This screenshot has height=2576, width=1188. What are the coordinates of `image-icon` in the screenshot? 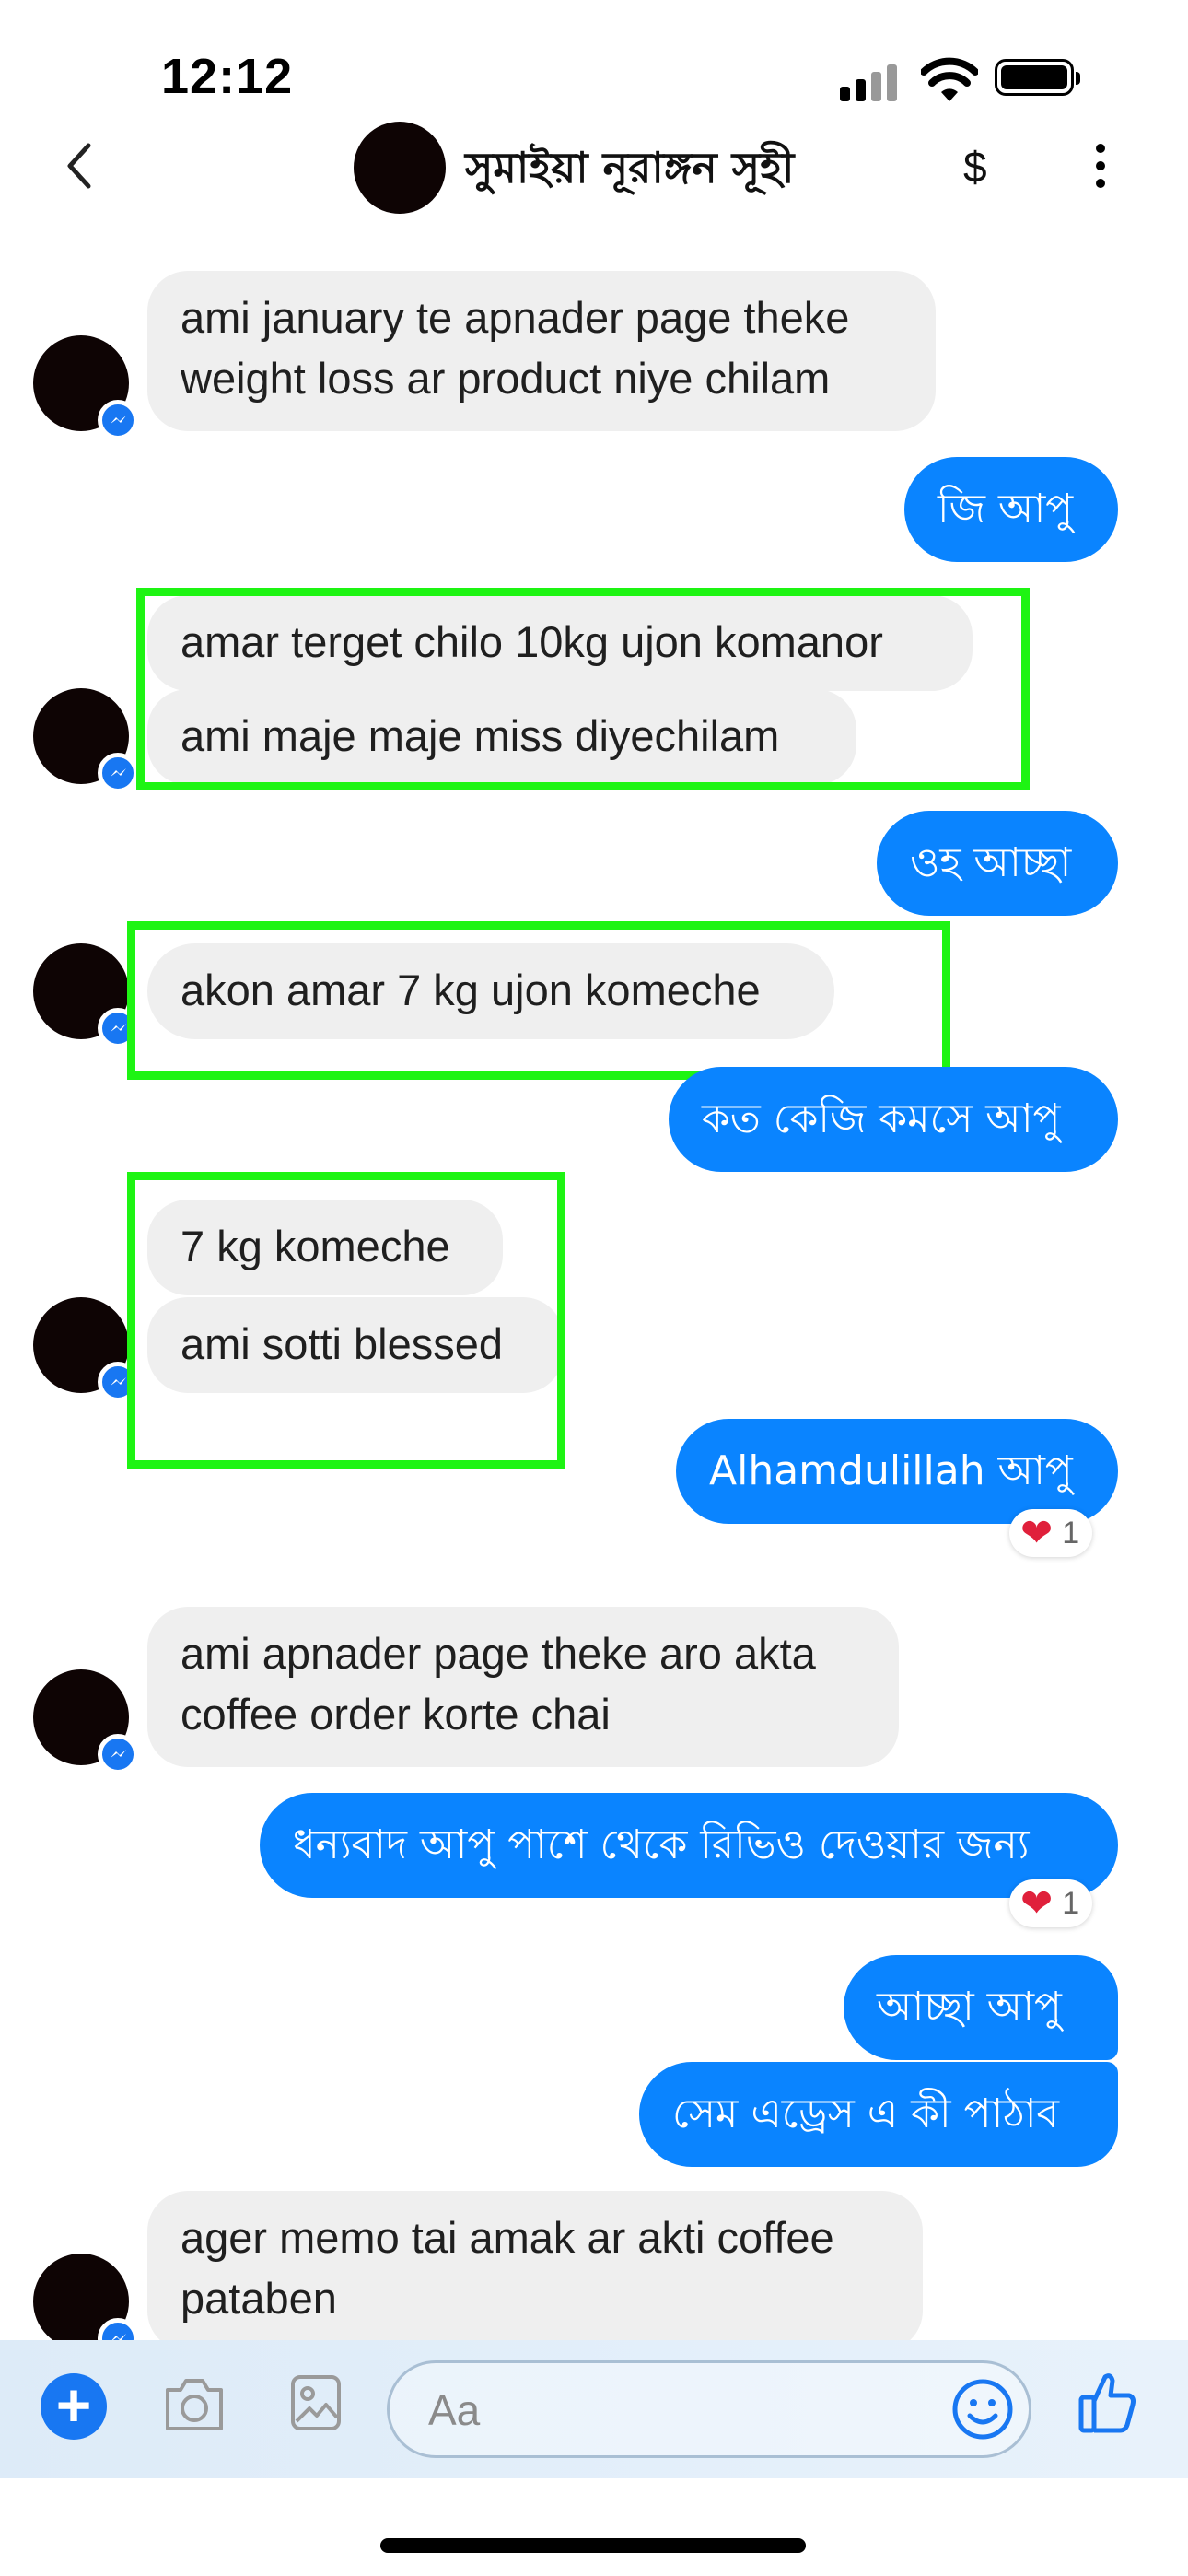 It's located at (316, 2402).